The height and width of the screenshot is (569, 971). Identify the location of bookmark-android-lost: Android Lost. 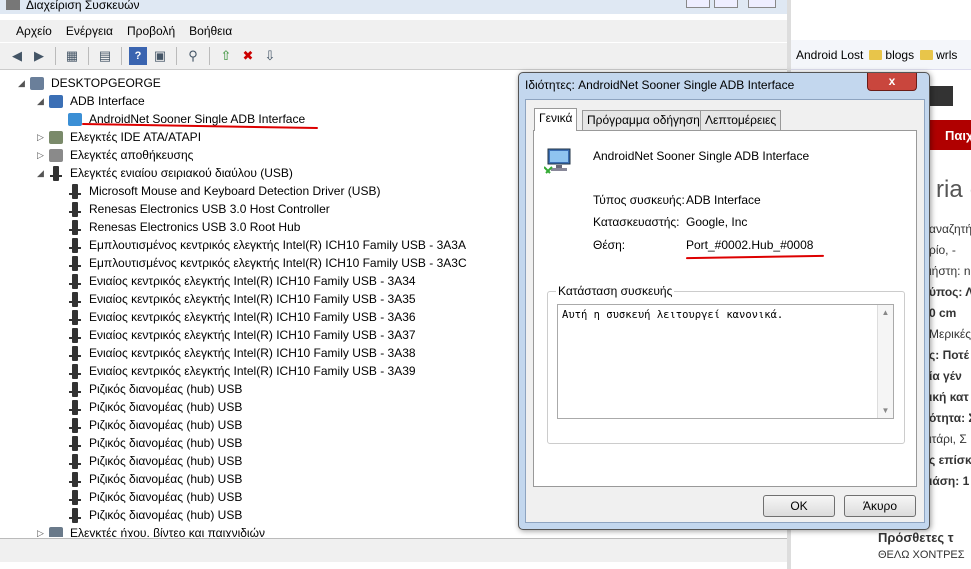
(829, 55).